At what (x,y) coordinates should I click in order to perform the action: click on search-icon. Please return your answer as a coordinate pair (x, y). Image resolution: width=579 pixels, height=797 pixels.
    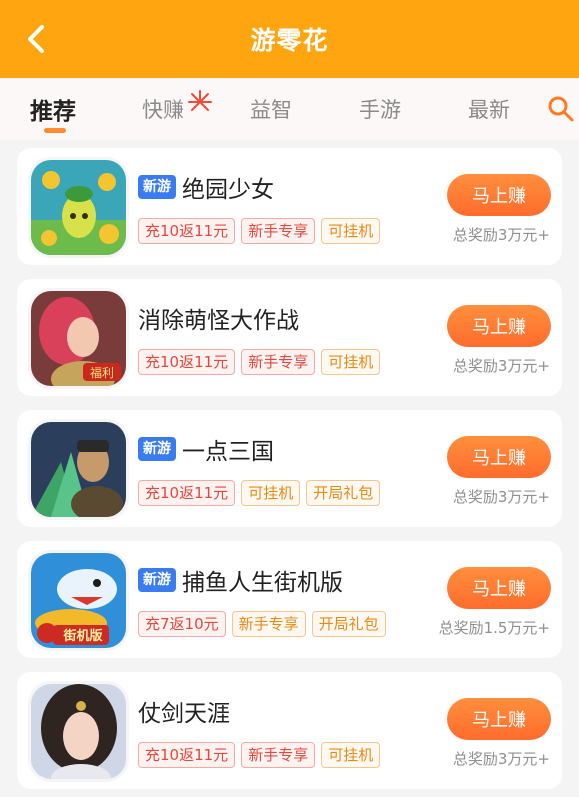
    Looking at the image, I should click on (561, 109).